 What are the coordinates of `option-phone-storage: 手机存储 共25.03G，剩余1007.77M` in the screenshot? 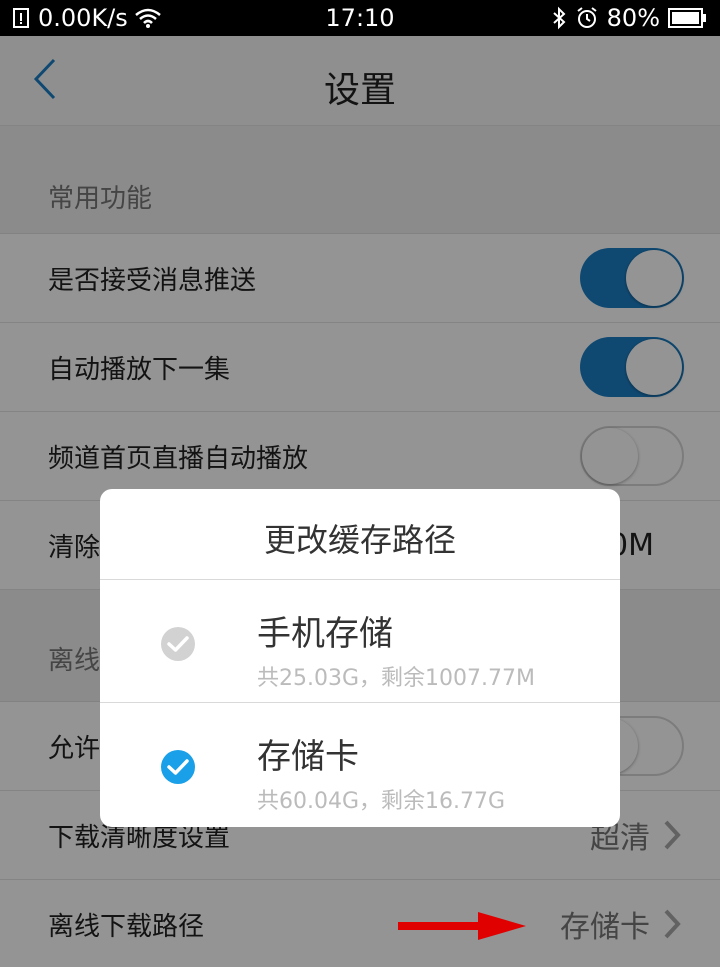 It's located at (360, 641).